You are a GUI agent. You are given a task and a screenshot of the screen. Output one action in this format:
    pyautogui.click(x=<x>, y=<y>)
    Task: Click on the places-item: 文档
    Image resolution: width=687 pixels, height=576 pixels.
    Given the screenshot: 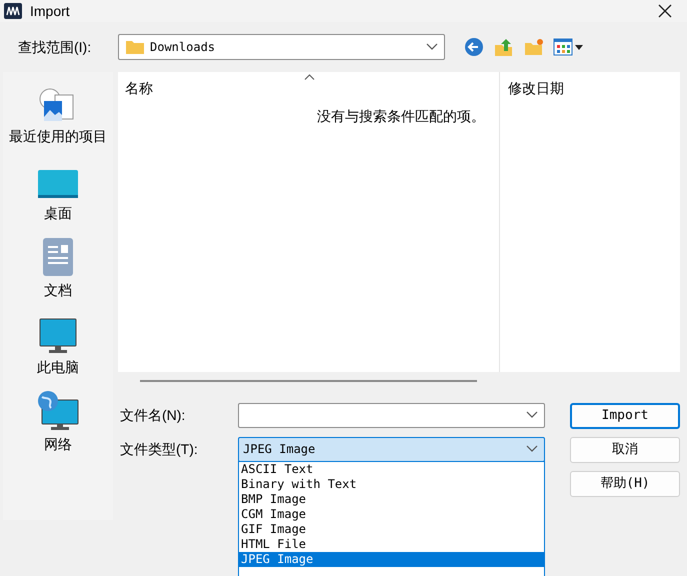 What is the action you would take?
    pyautogui.click(x=58, y=270)
    